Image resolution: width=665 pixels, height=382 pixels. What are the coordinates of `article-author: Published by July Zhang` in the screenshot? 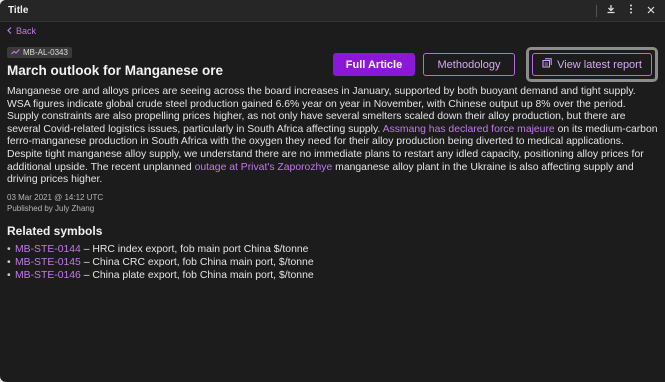 It's located at (51, 208).